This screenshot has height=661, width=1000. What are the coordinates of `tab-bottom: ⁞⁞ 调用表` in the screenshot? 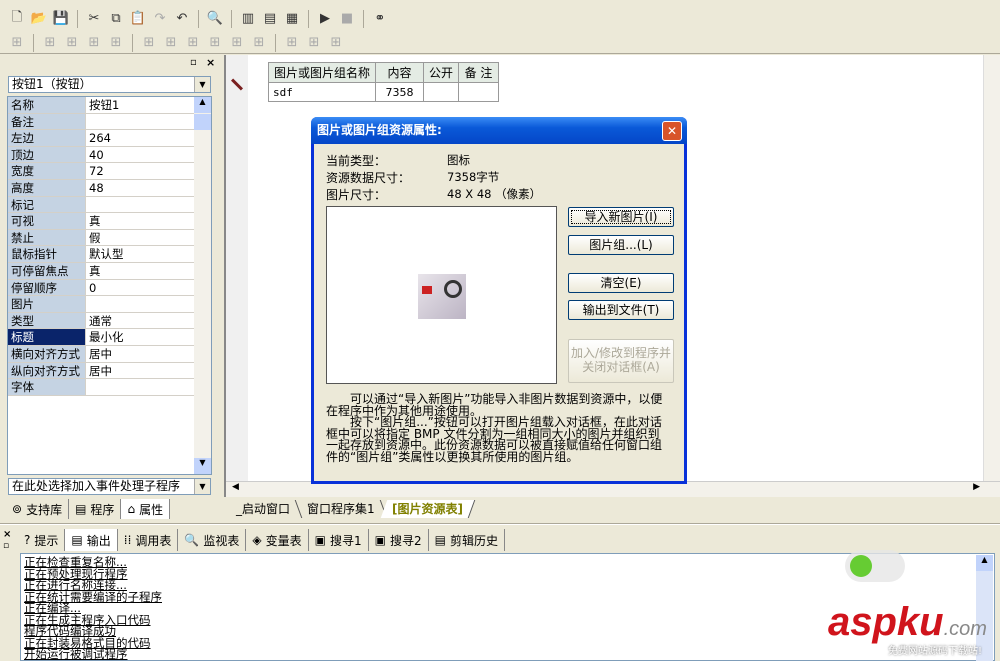 It's located at (148, 540).